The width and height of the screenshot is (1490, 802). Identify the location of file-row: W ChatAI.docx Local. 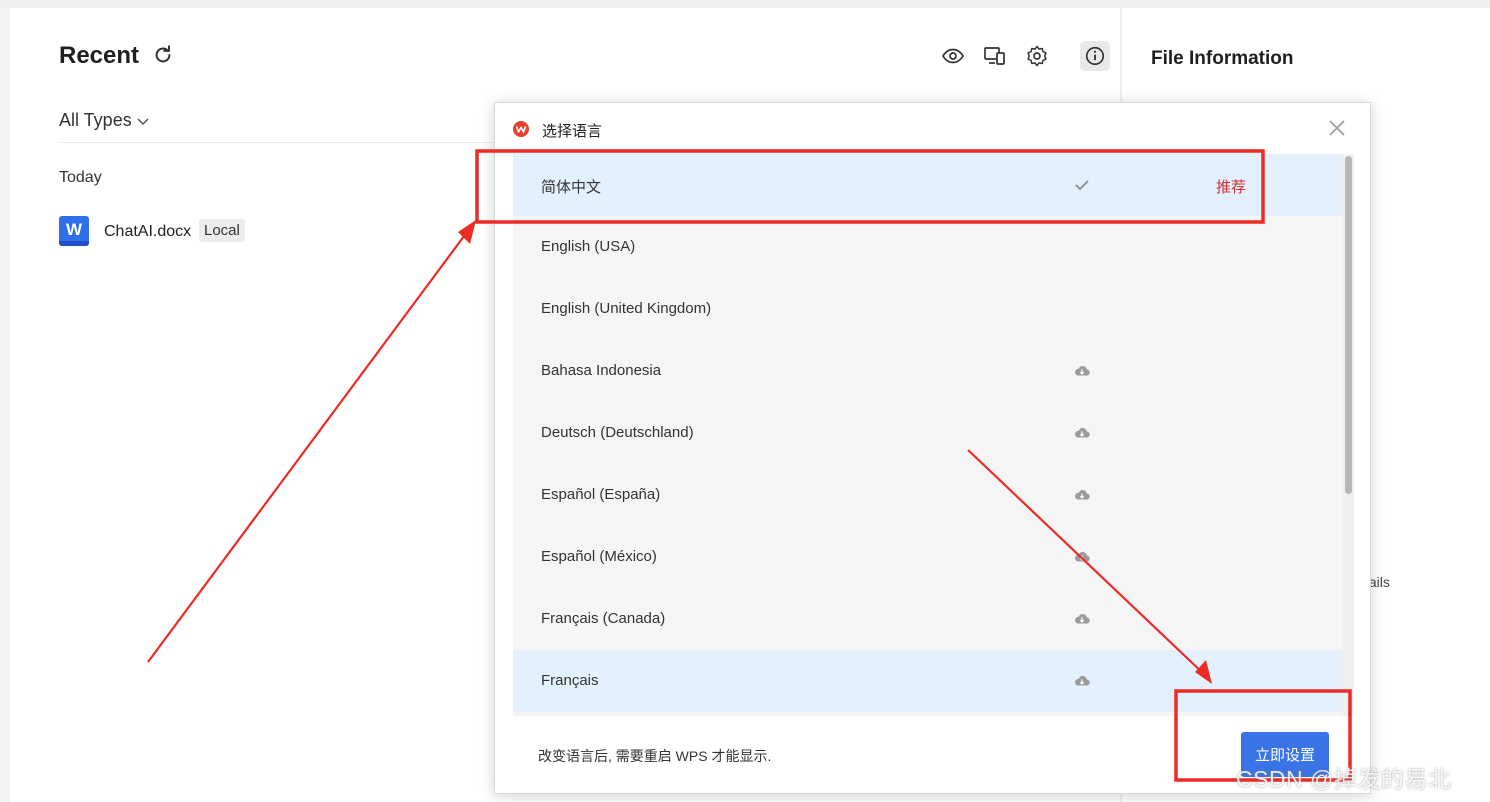
(209, 232).